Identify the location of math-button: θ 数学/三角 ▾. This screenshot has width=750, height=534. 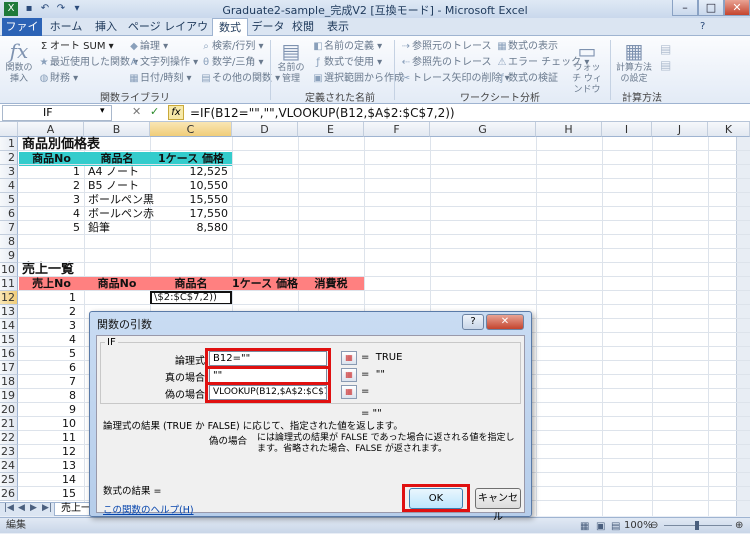
(232, 63).